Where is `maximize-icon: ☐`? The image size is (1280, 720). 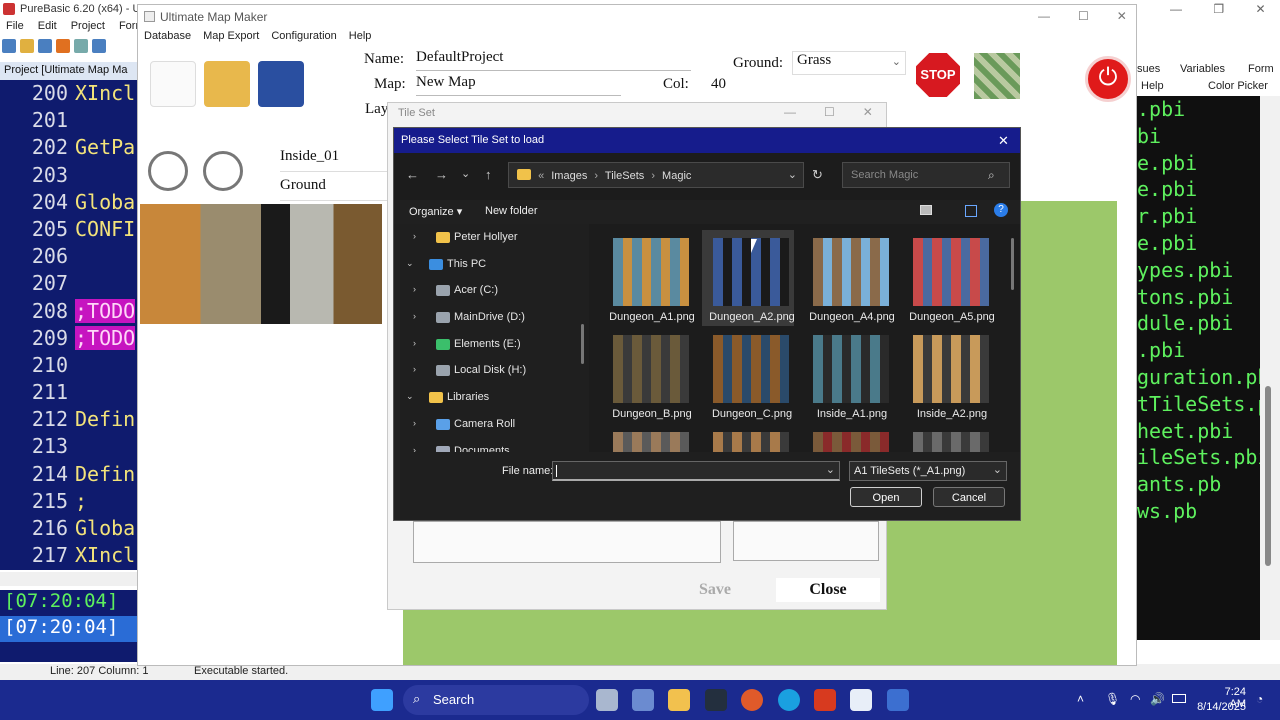
maximize-icon: ☐ is located at coordinates (829, 112).